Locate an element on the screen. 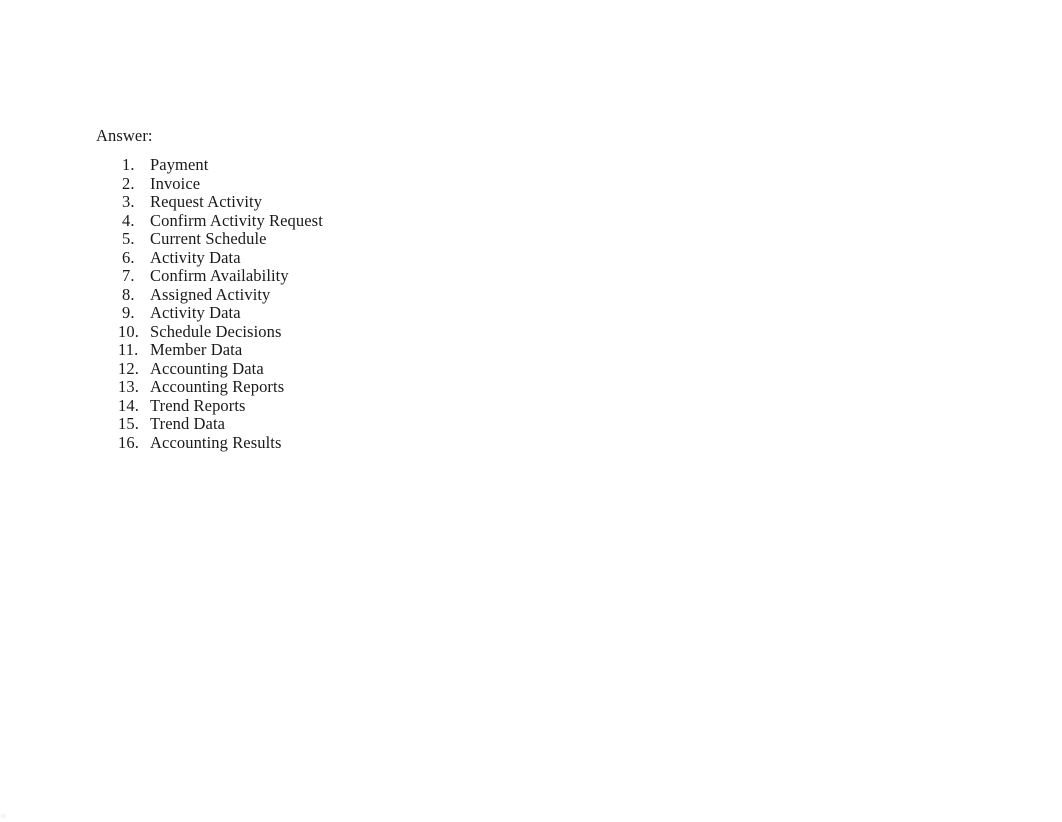 The height and width of the screenshot is (822, 1062). list-item-label: Confirm Activity Request is located at coordinates (236, 220).